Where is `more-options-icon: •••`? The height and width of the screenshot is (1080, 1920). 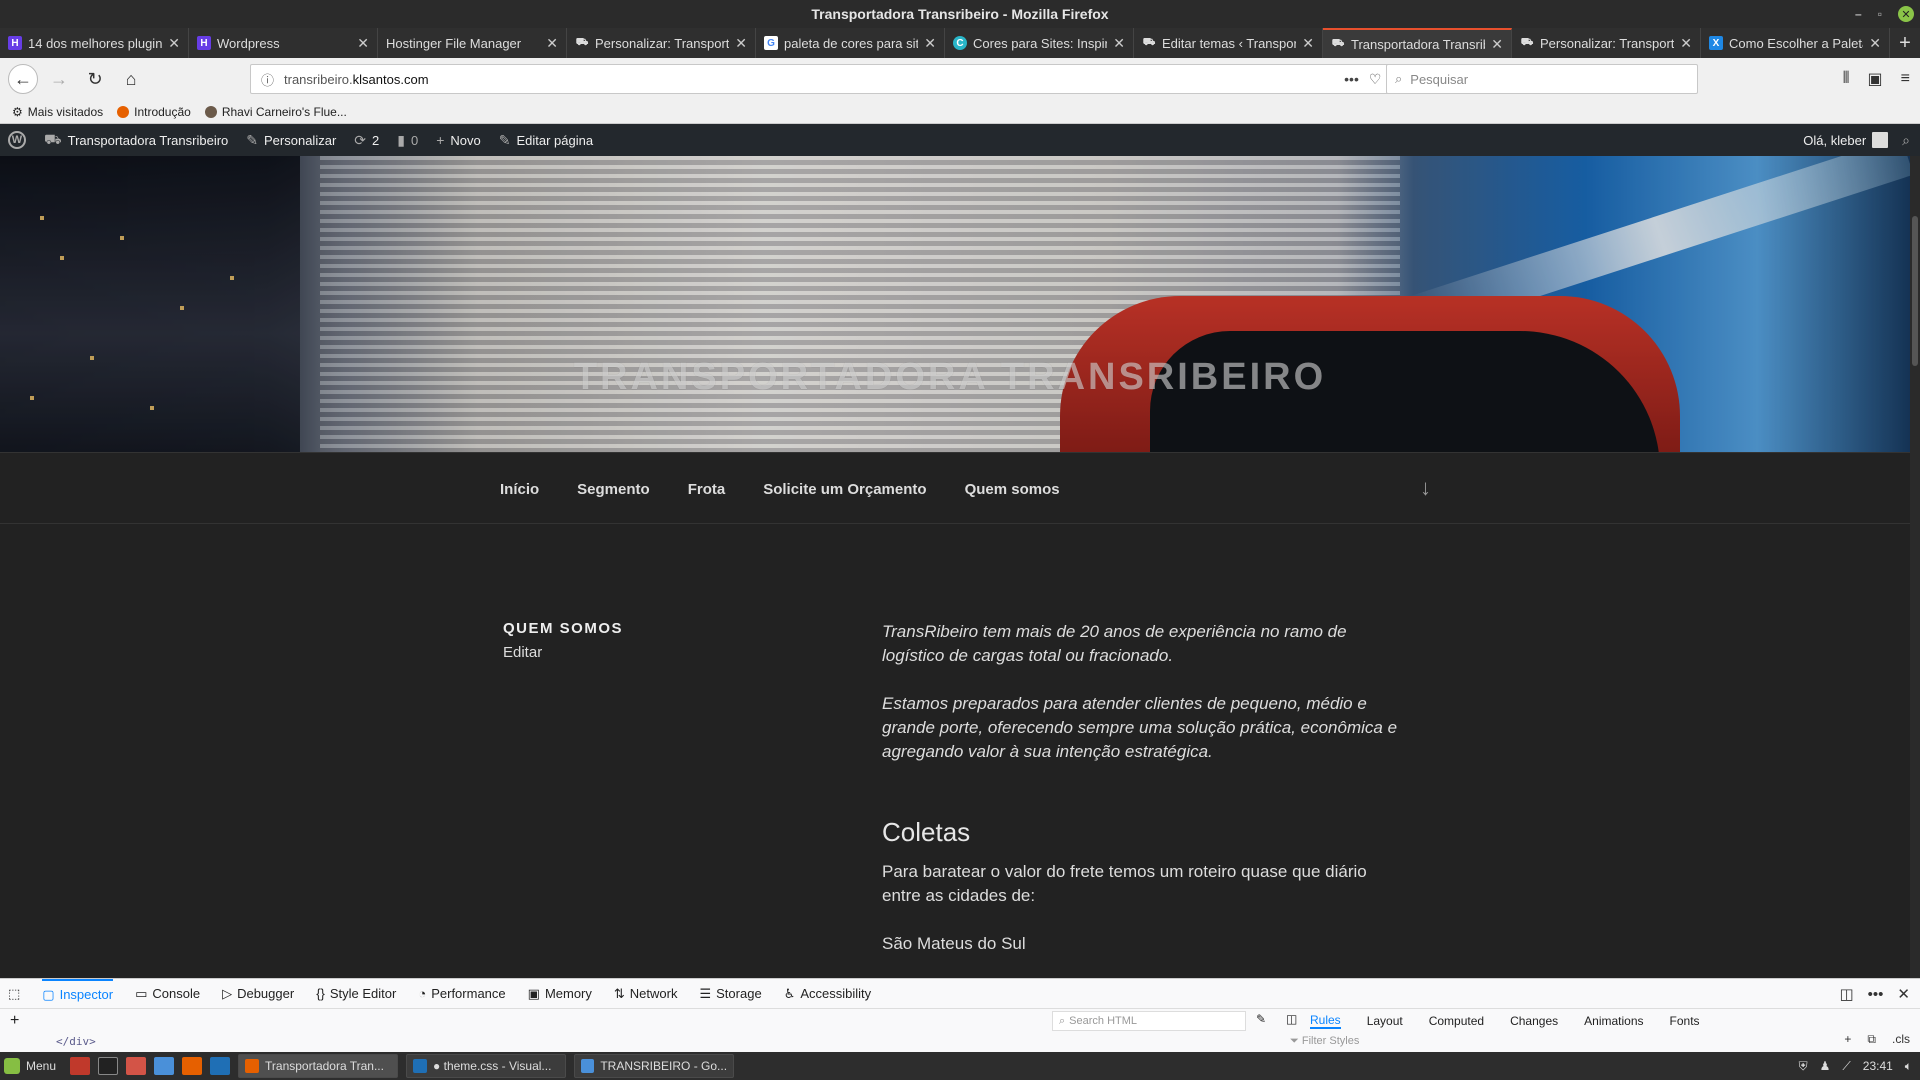 more-options-icon: ••• is located at coordinates (1876, 994).